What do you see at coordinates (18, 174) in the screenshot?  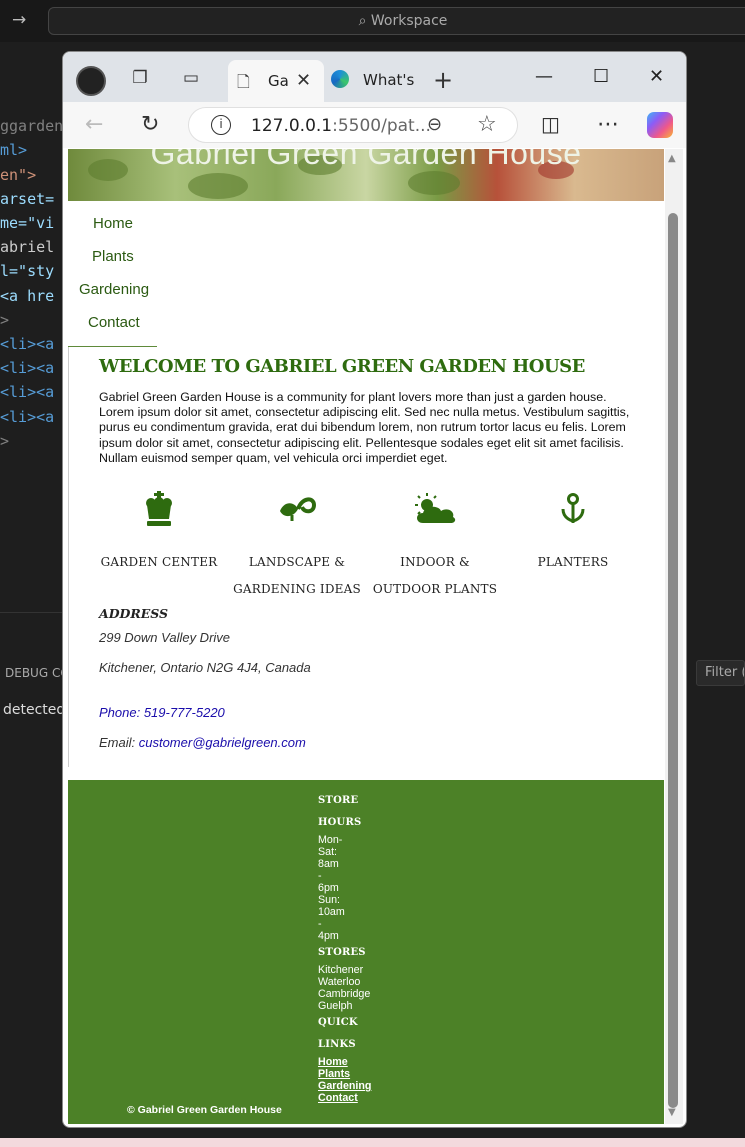 I see `code-line: en">` at bounding box center [18, 174].